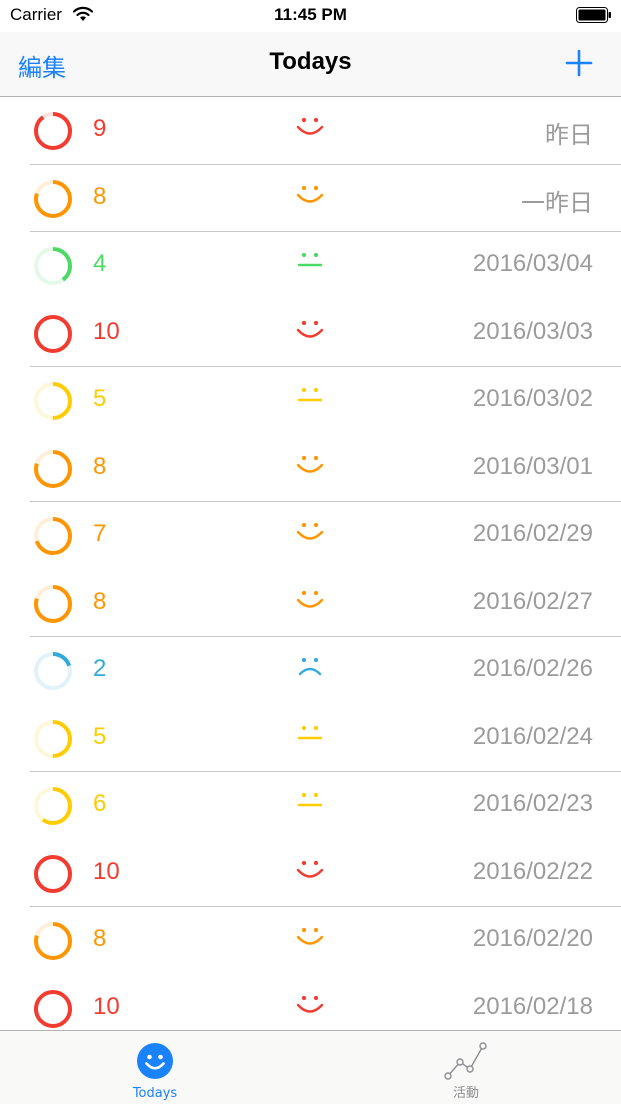 Image resolution: width=621 pixels, height=1104 pixels. What do you see at coordinates (532, 331) in the screenshot?
I see `entry-date: 2016/03/03` at bounding box center [532, 331].